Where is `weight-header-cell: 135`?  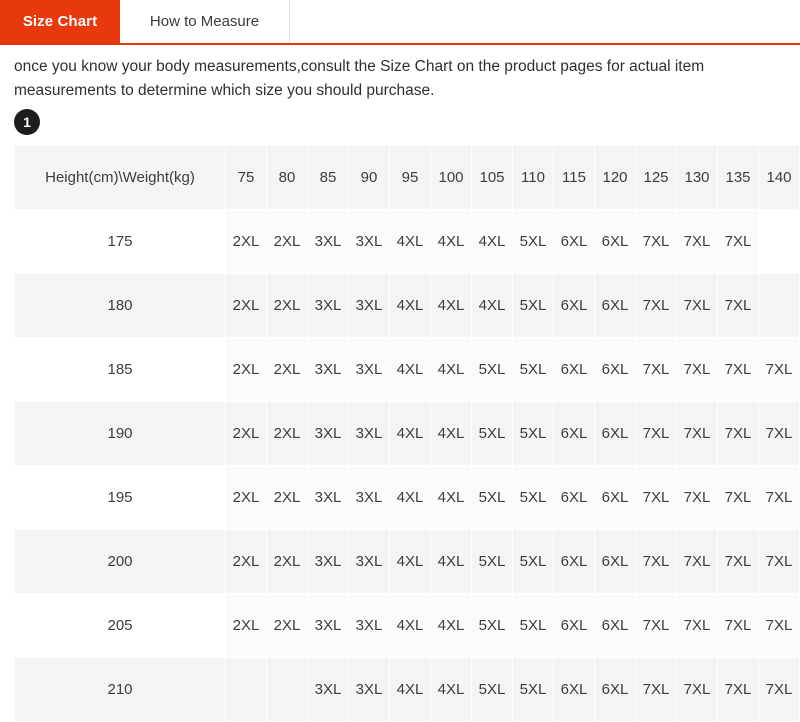 weight-header-cell: 135 is located at coordinates (738, 178).